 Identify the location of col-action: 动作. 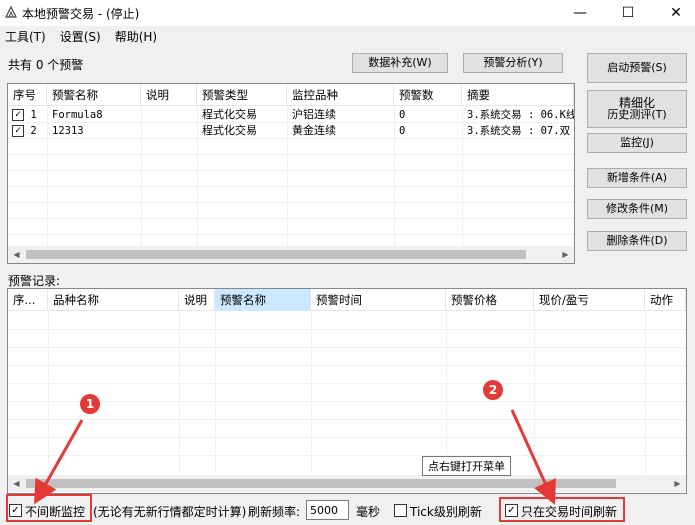
(665, 300).